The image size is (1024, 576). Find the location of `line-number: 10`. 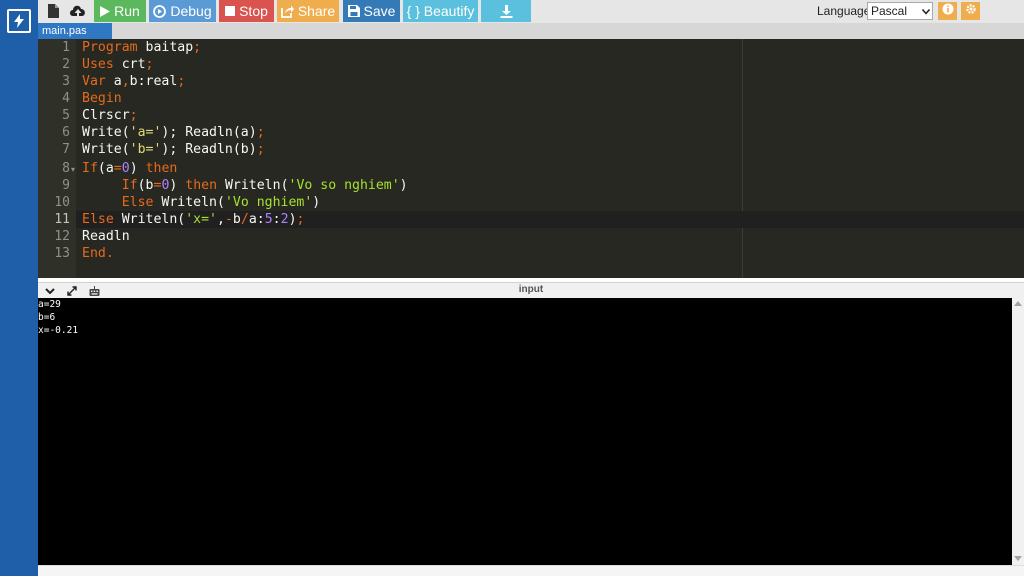

line-number: 10 is located at coordinates (62, 202).